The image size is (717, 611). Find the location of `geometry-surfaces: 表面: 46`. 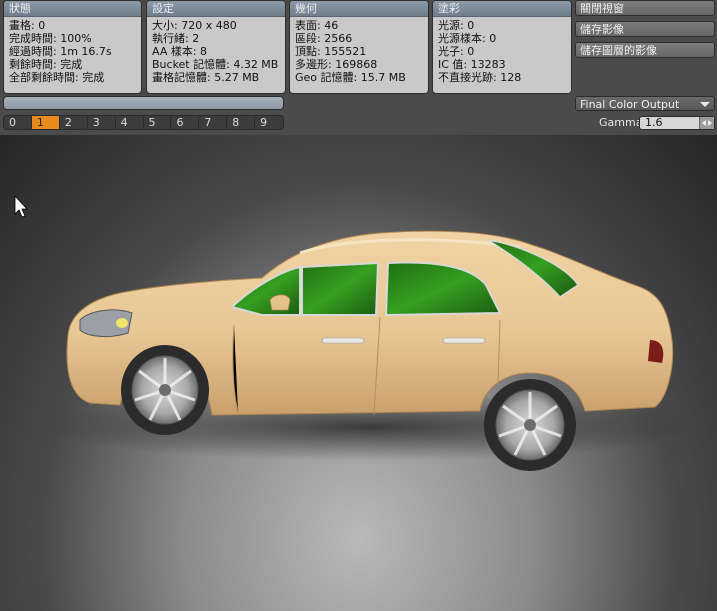

geometry-surfaces: 表面: 46 is located at coordinates (317, 25).